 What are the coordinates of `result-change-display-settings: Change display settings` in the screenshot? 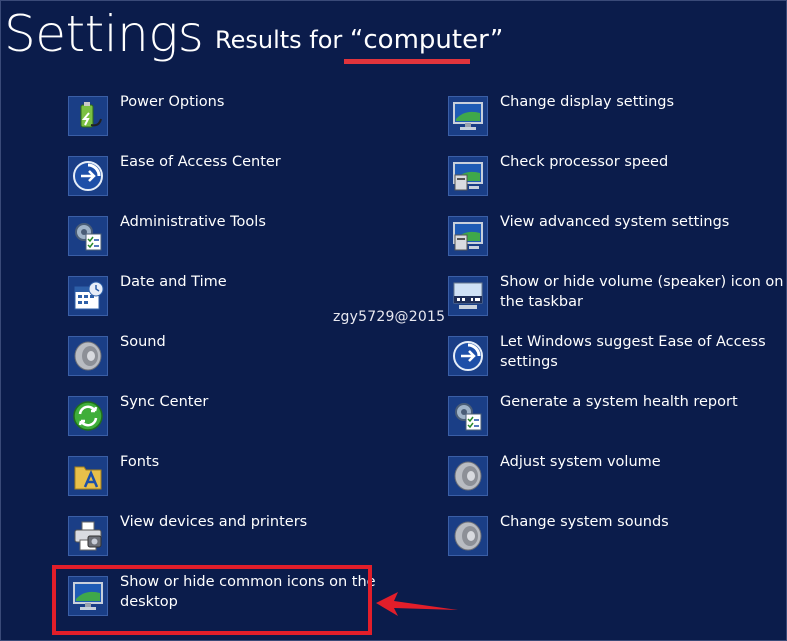 It's located at (617, 120).